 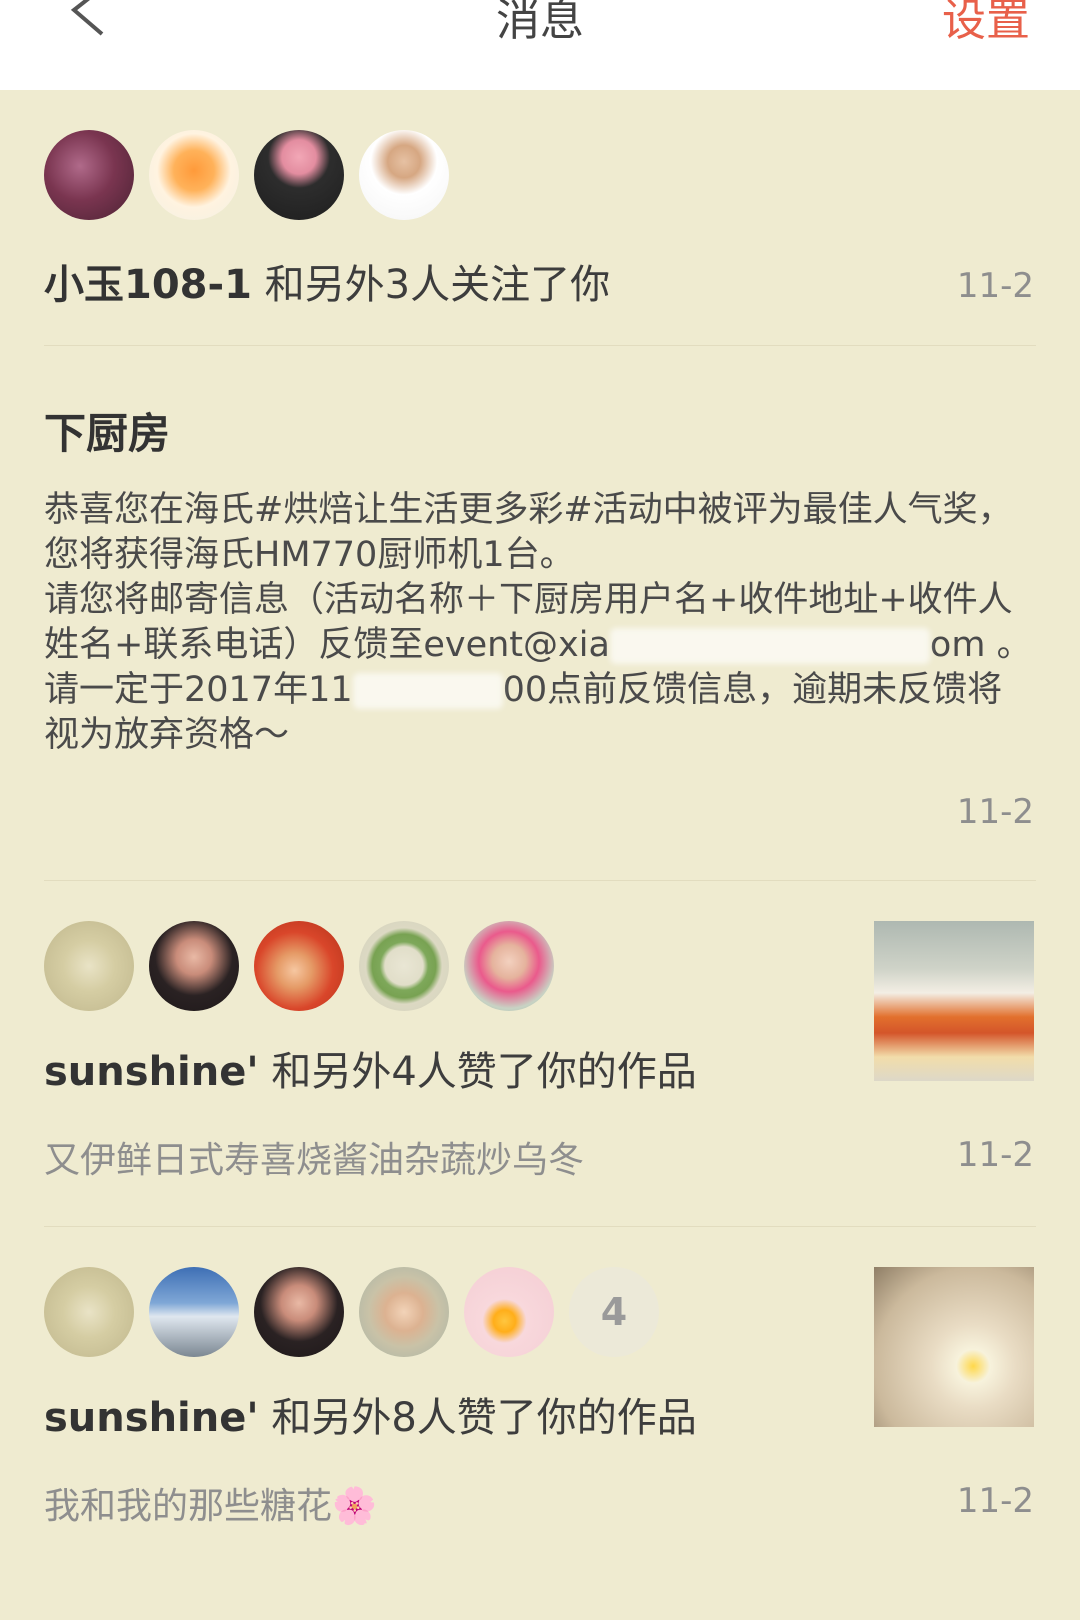 I want to click on email-end: om, so click(x=957, y=645).